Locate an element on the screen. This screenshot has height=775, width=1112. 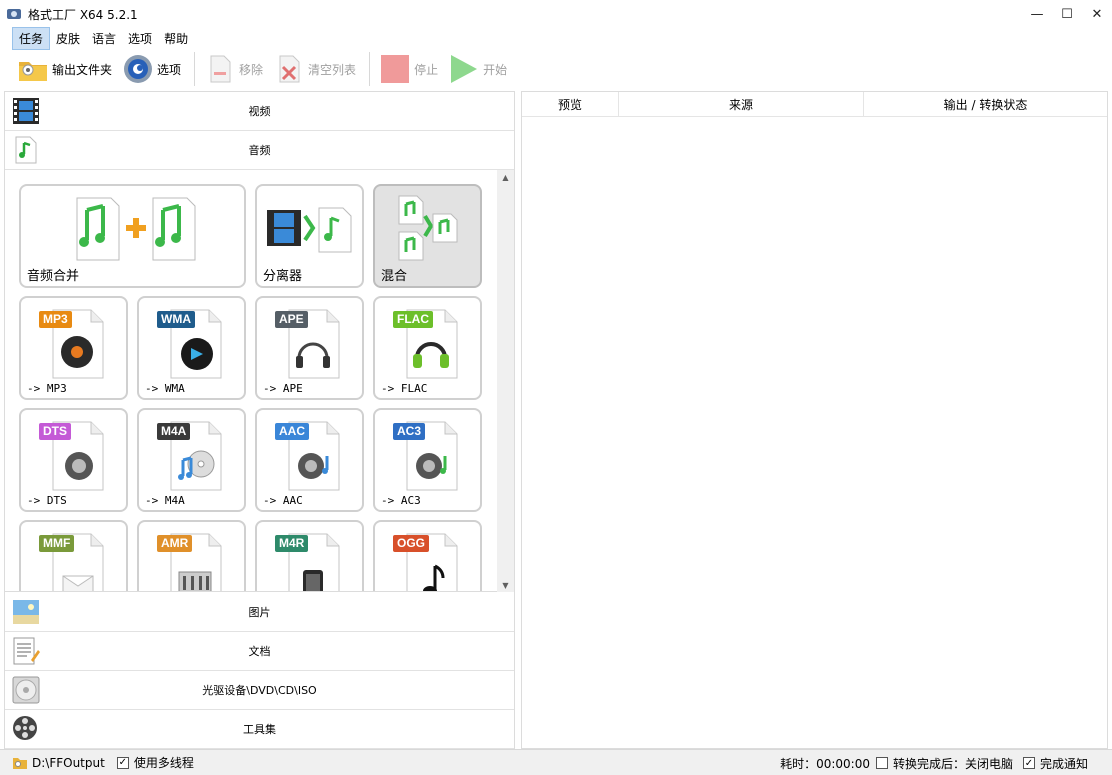
scroll-down-arrow-icon: ▼ is located at coordinates (505, 585).